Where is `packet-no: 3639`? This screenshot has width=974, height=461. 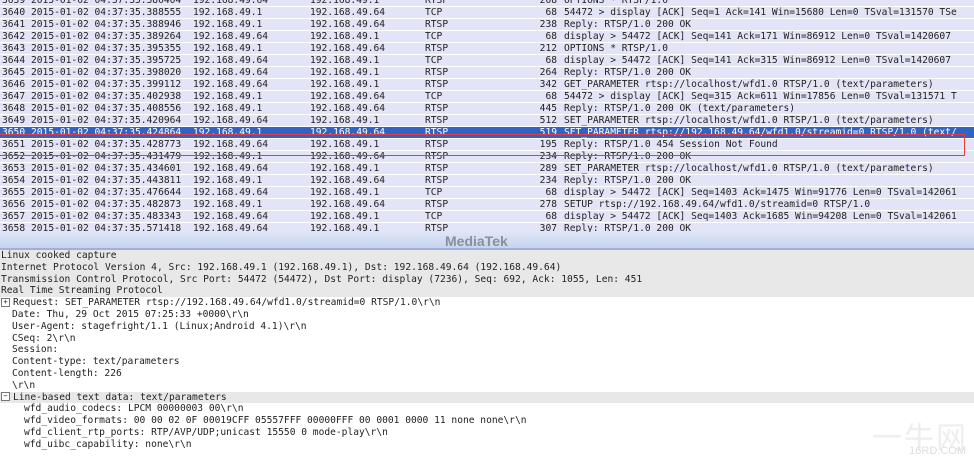 packet-no: 3639 is located at coordinates (14, 3).